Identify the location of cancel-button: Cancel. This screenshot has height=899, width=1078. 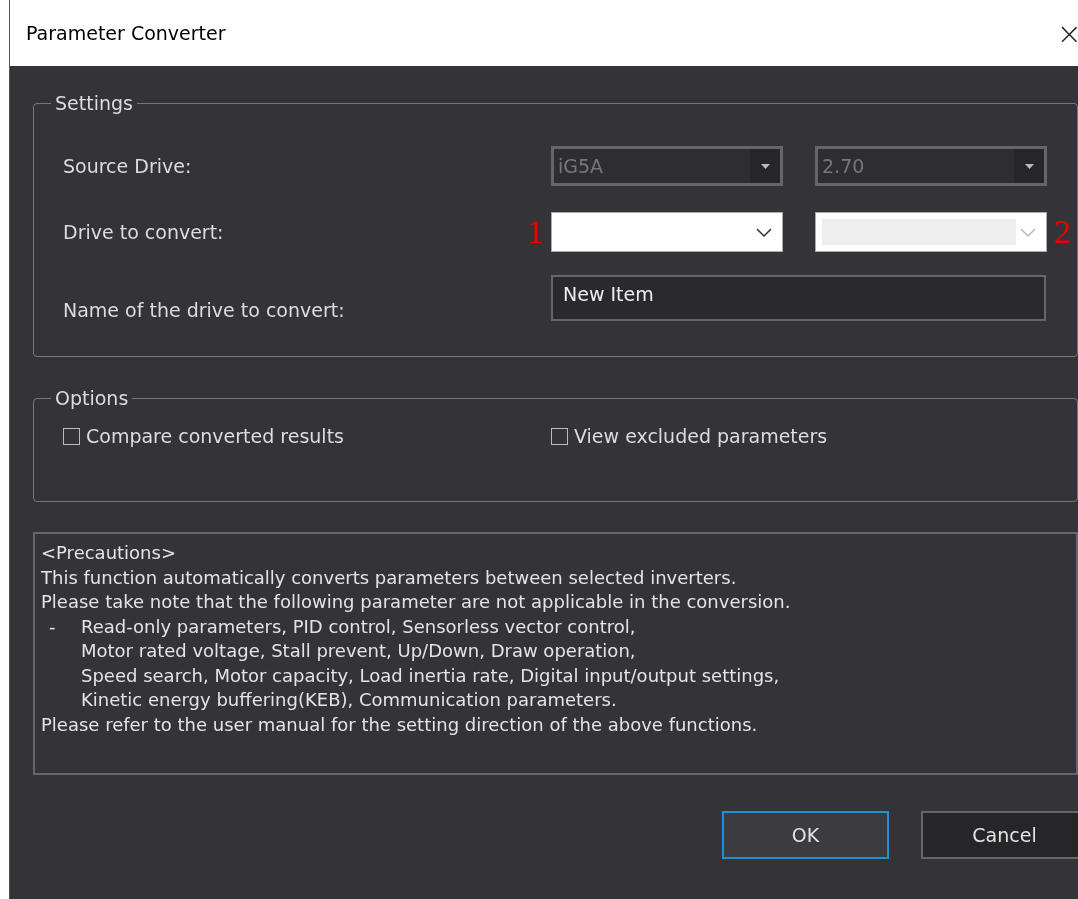
(999, 835).